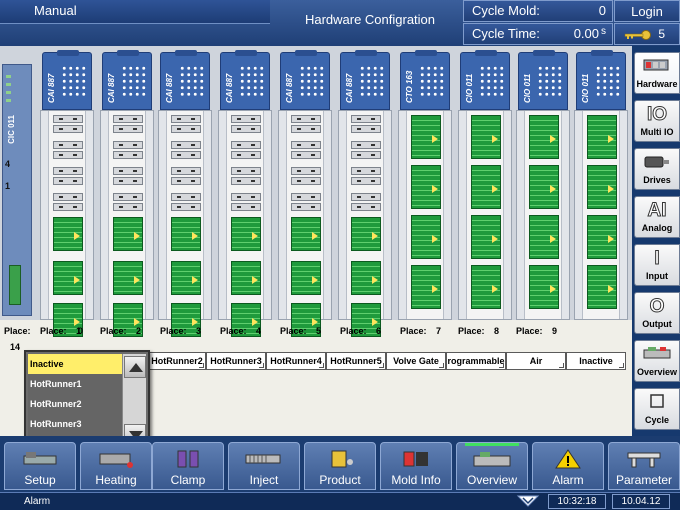 This screenshot has height=510, width=680. What do you see at coordinates (657, 420) in the screenshot?
I see `sidebar-item-label: Cycle` at bounding box center [657, 420].